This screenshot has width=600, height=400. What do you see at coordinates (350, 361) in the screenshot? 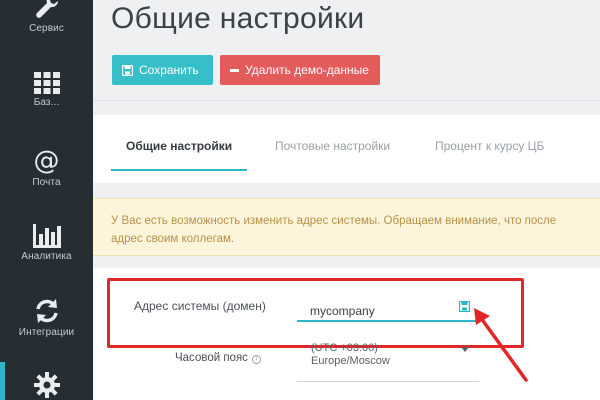
I see `timezone-zone: Europe/Moscow` at bounding box center [350, 361].